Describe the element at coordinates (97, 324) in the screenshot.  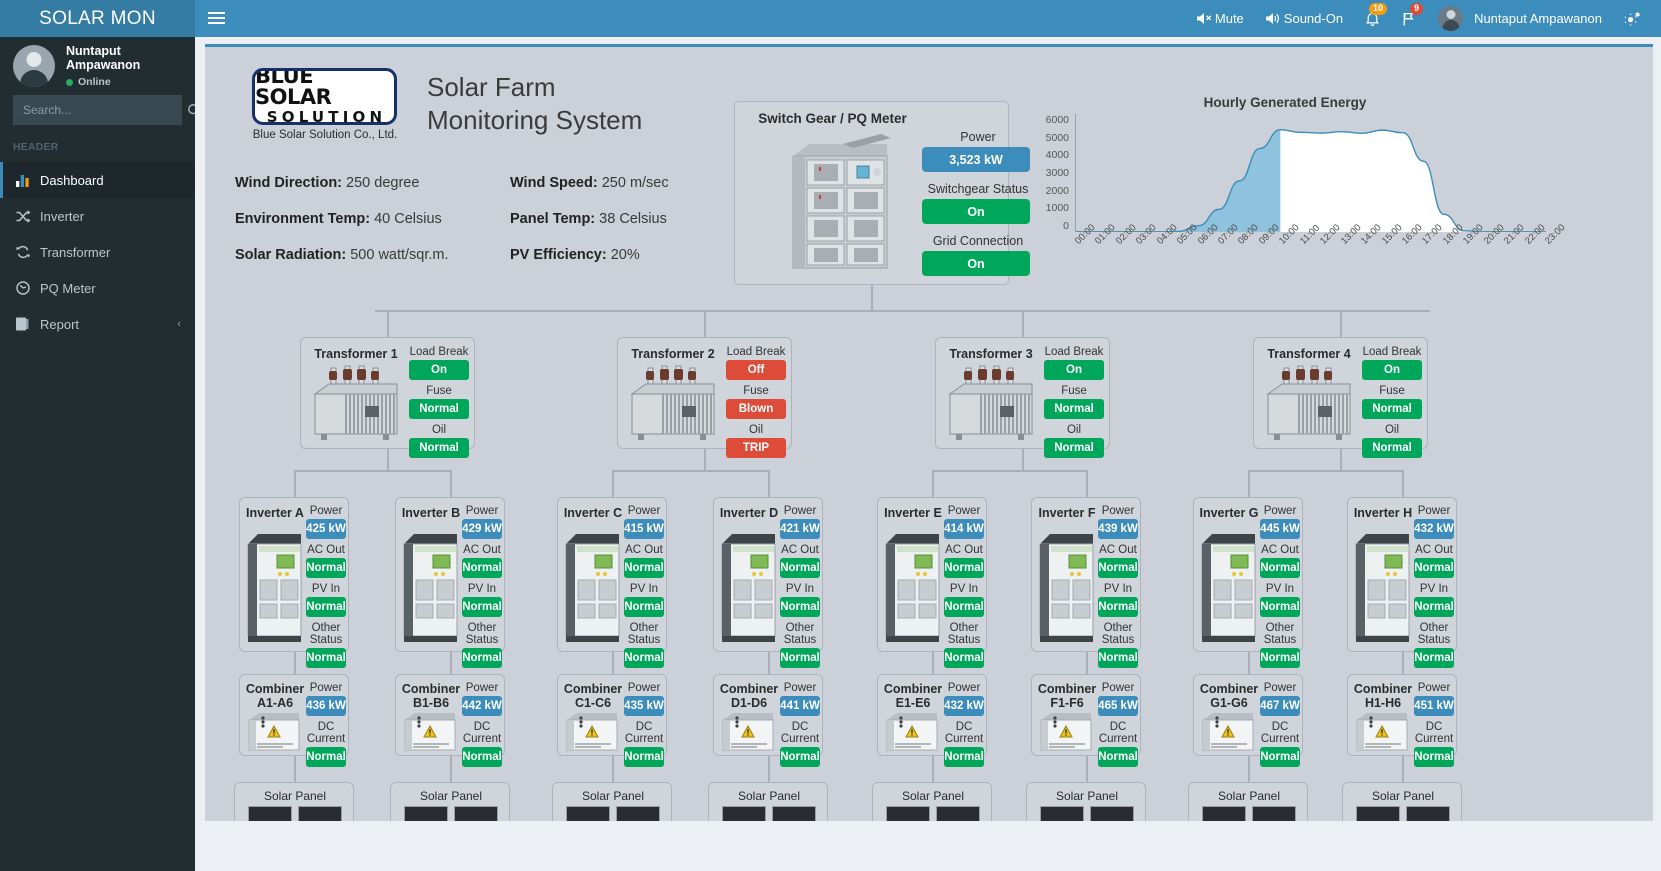
I see `sidebar-item-report: Report ‹` at that location.